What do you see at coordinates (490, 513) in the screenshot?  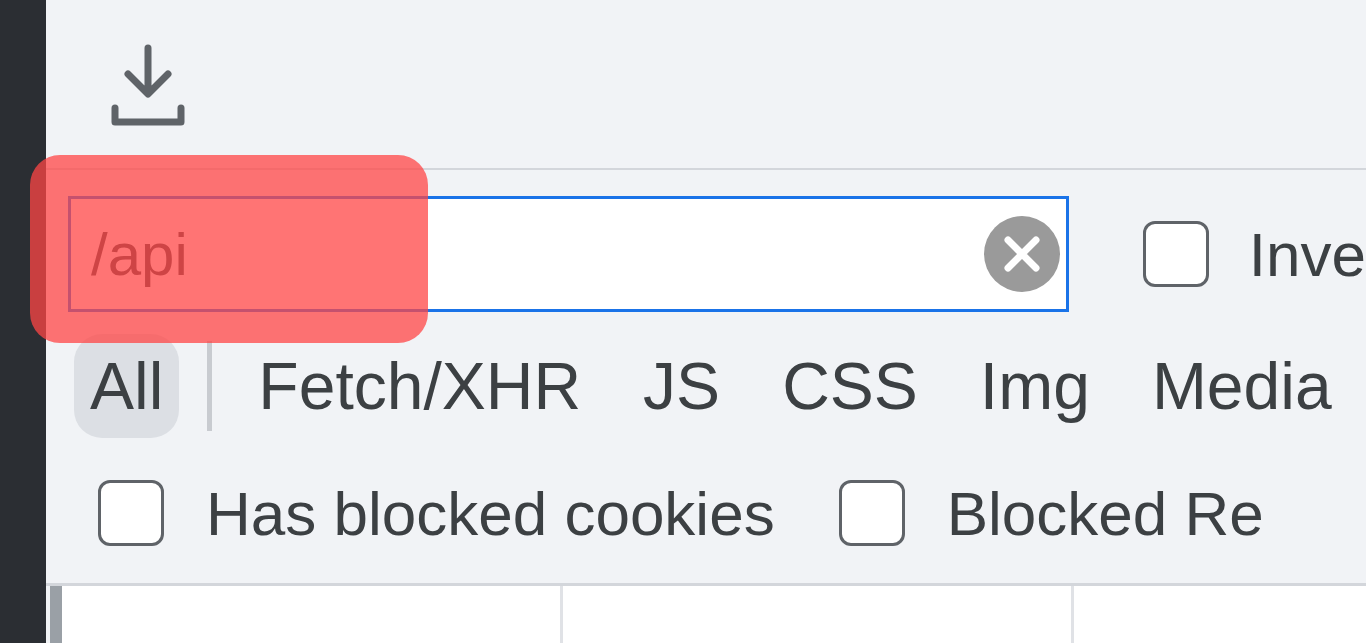 I see `checkbox-label: Has blocked cookies` at bounding box center [490, 513].